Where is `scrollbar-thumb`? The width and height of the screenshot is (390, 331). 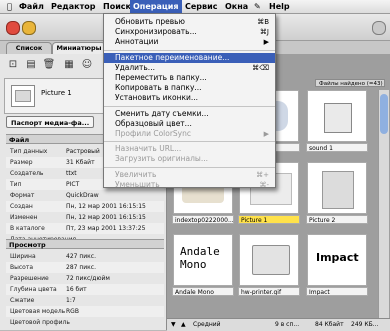
scrollbar-thumb is located at coordinates (384, 114).